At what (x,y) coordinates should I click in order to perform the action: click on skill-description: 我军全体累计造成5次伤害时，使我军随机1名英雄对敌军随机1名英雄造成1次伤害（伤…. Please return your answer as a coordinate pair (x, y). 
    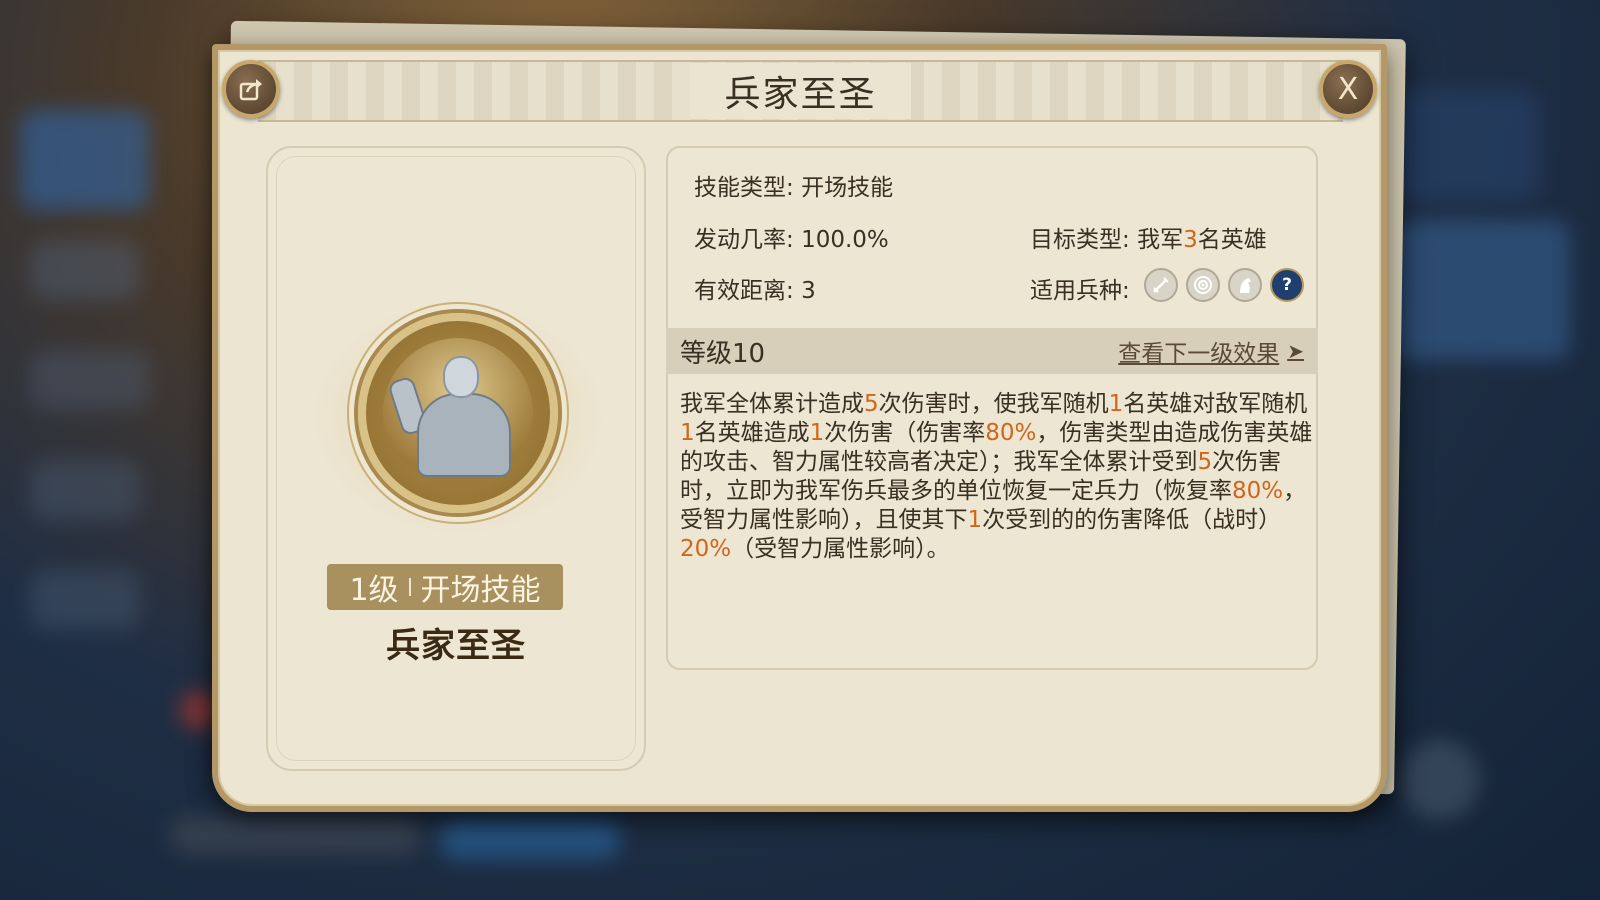
    Looking at the image, I should click on (997, 477).